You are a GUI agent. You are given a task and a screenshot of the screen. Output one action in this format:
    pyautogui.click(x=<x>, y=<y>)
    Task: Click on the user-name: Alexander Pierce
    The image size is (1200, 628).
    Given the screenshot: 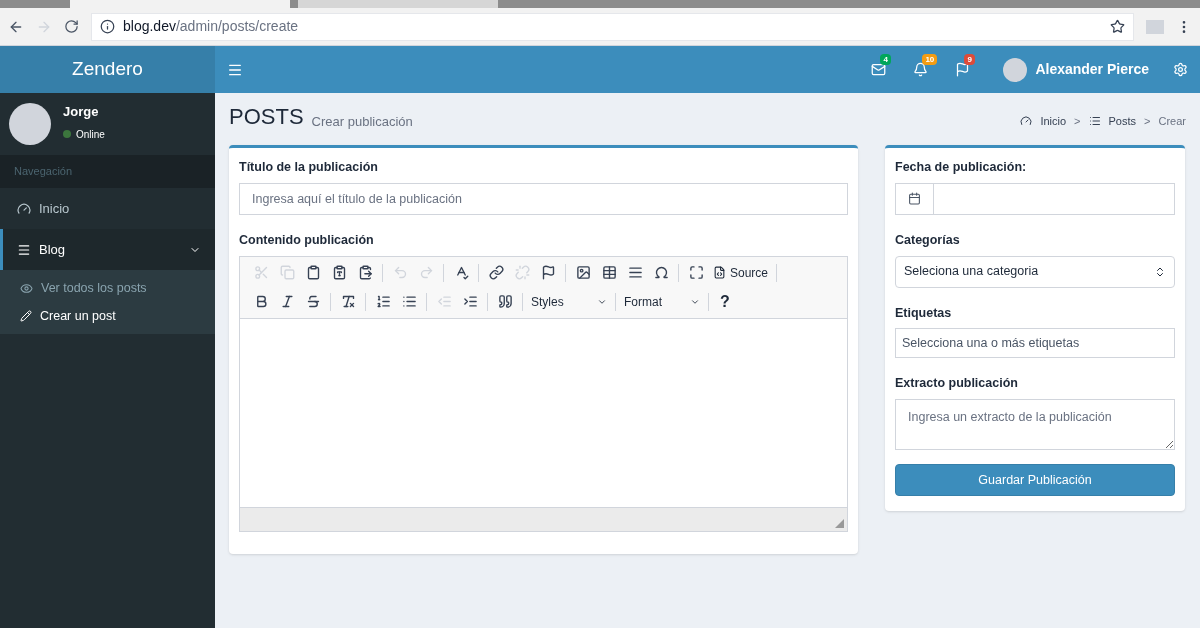 What is the action you would take?
    pyautogui.click(x=1092, y=69)
    